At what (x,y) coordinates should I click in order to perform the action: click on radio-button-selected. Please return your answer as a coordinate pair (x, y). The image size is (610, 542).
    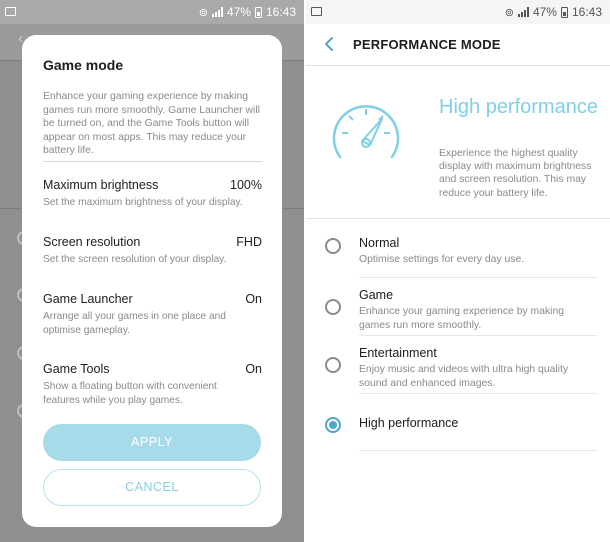
    Looking at the image, I should click on (333, 425).